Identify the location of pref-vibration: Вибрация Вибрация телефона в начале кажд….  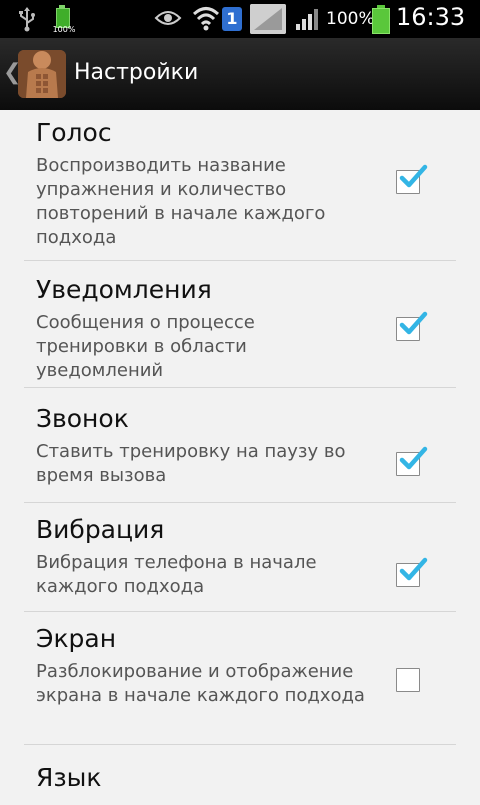
(240, 557).